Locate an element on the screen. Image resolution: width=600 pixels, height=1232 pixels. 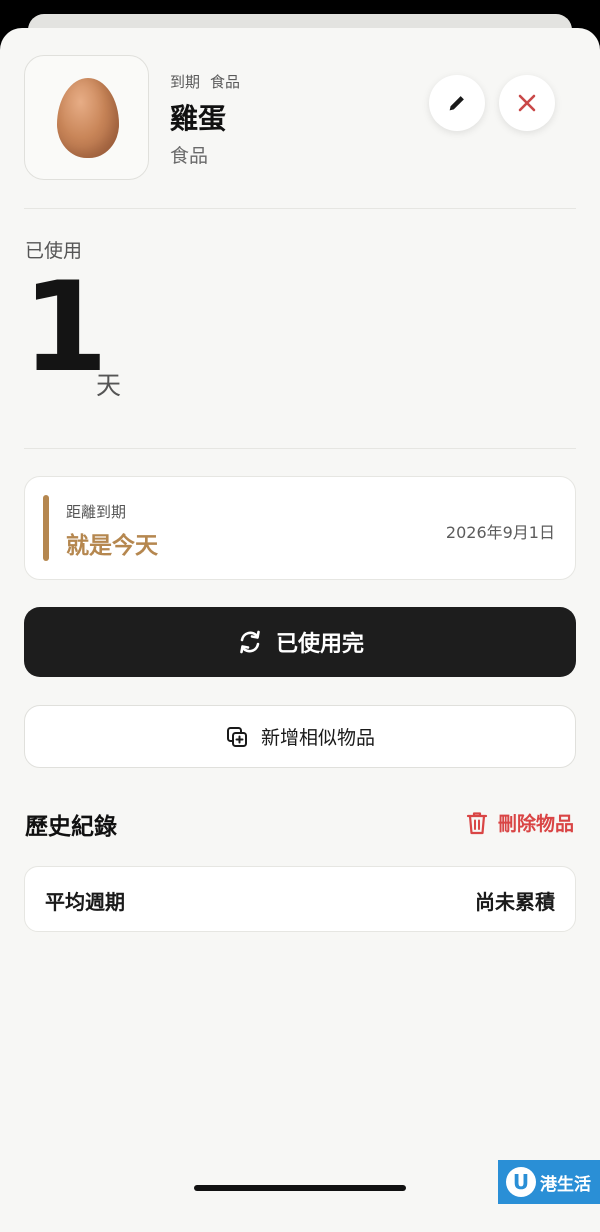
expiry-card: 距離到期 就是今天 2026年9月1日 is located at coordinates (300, 528).